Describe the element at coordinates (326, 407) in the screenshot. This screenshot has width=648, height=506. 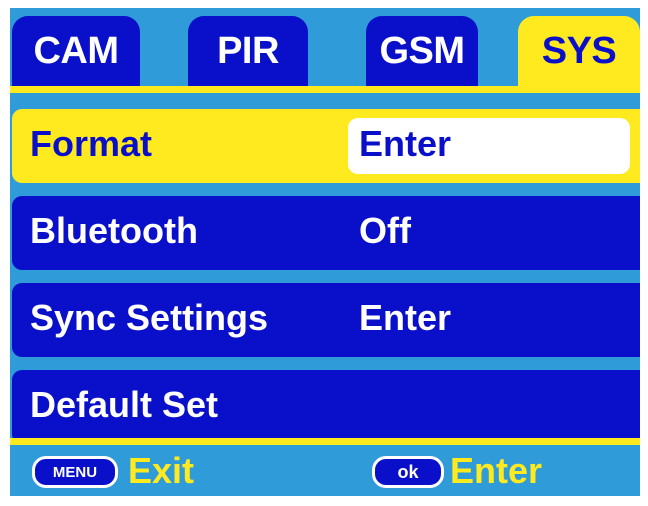
I see `menu-item-default-set: Default Set` at that location.